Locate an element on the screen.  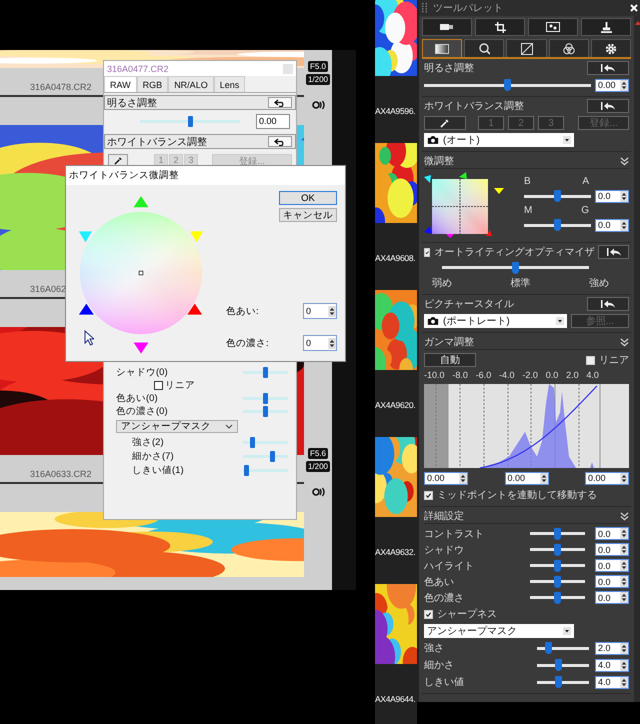
slider-label: ハイライト is located at coordinates (449, 566).